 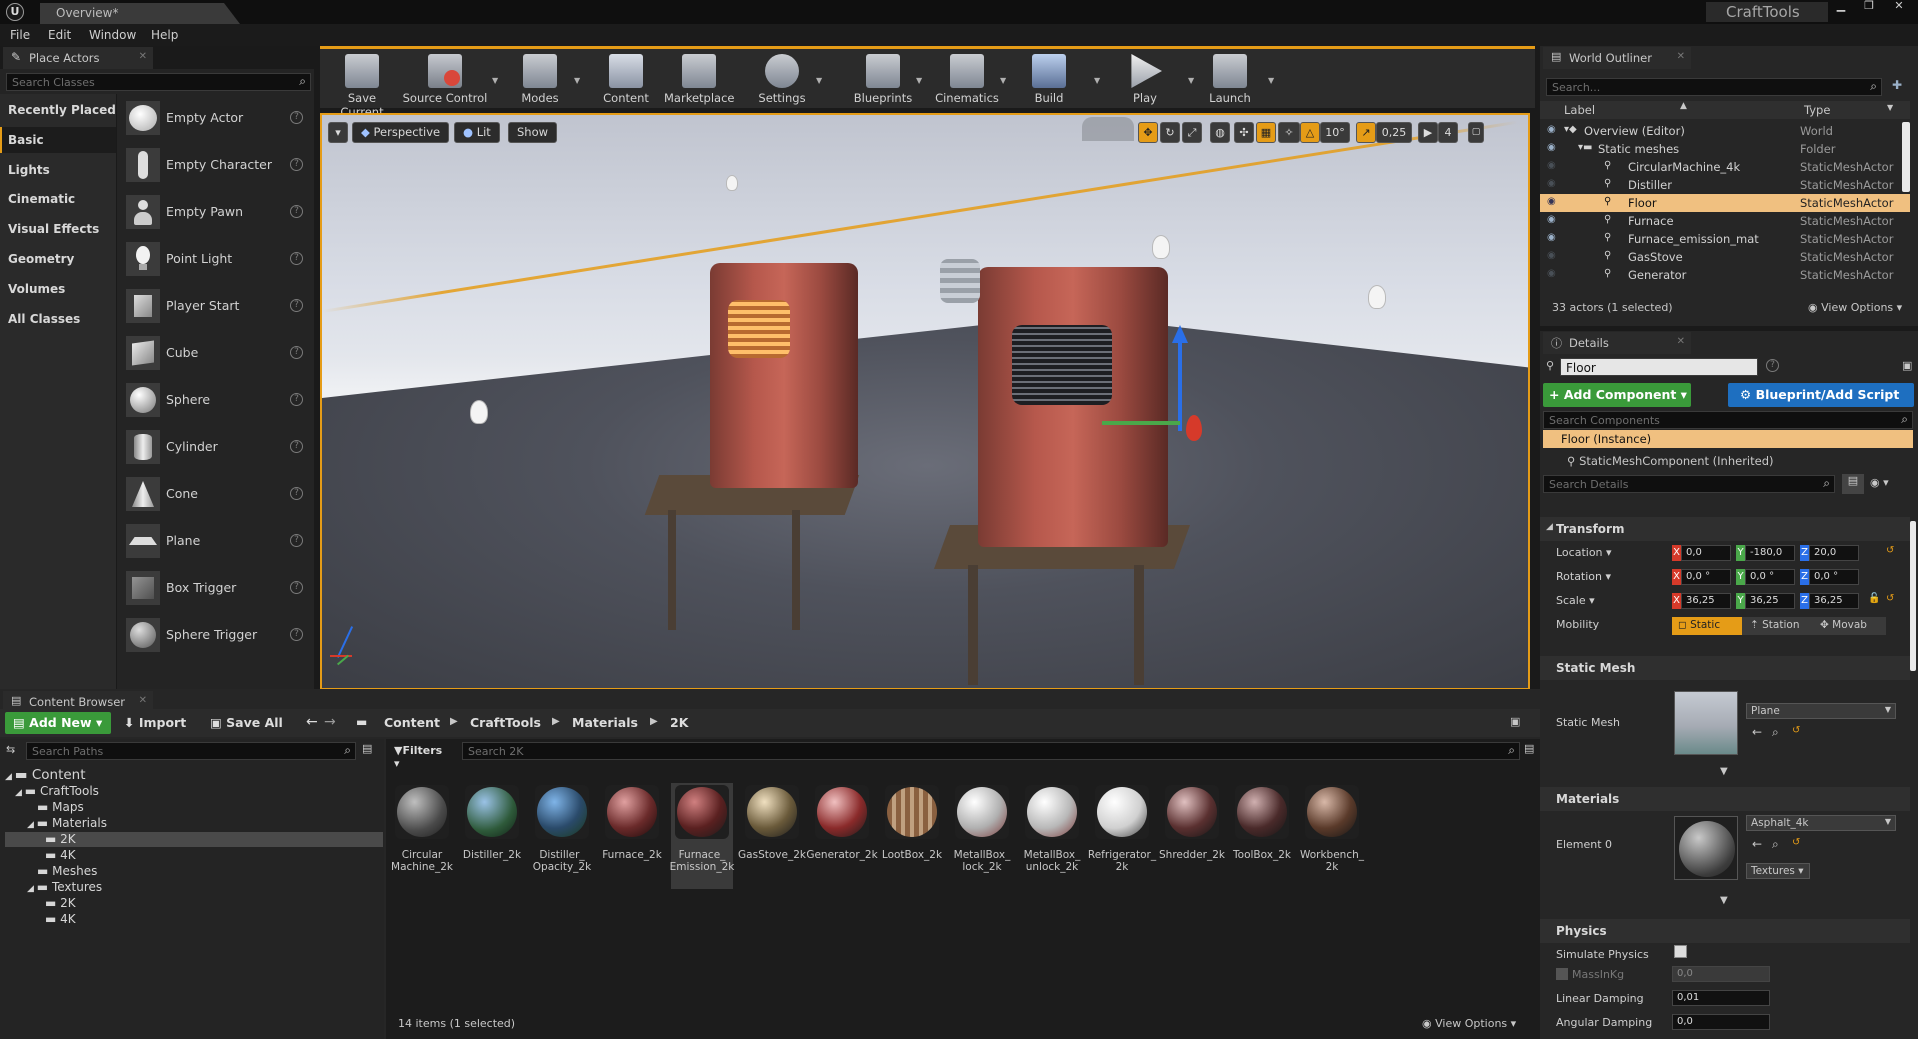 I want to click on search-details-input: Search Details ⌕, so click(x=1689, y=484).